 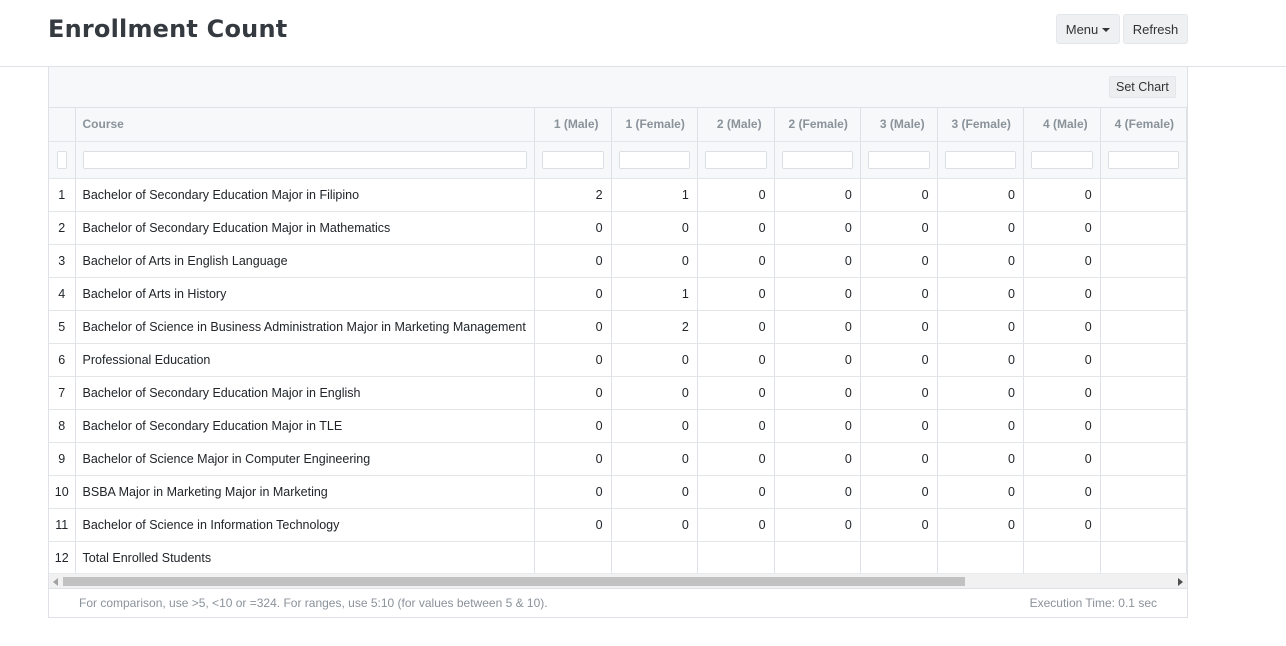 What do you see at coordinates (62, 426) in the screenshot?
I see `row-index: 8` at bounding box center [62, 426].